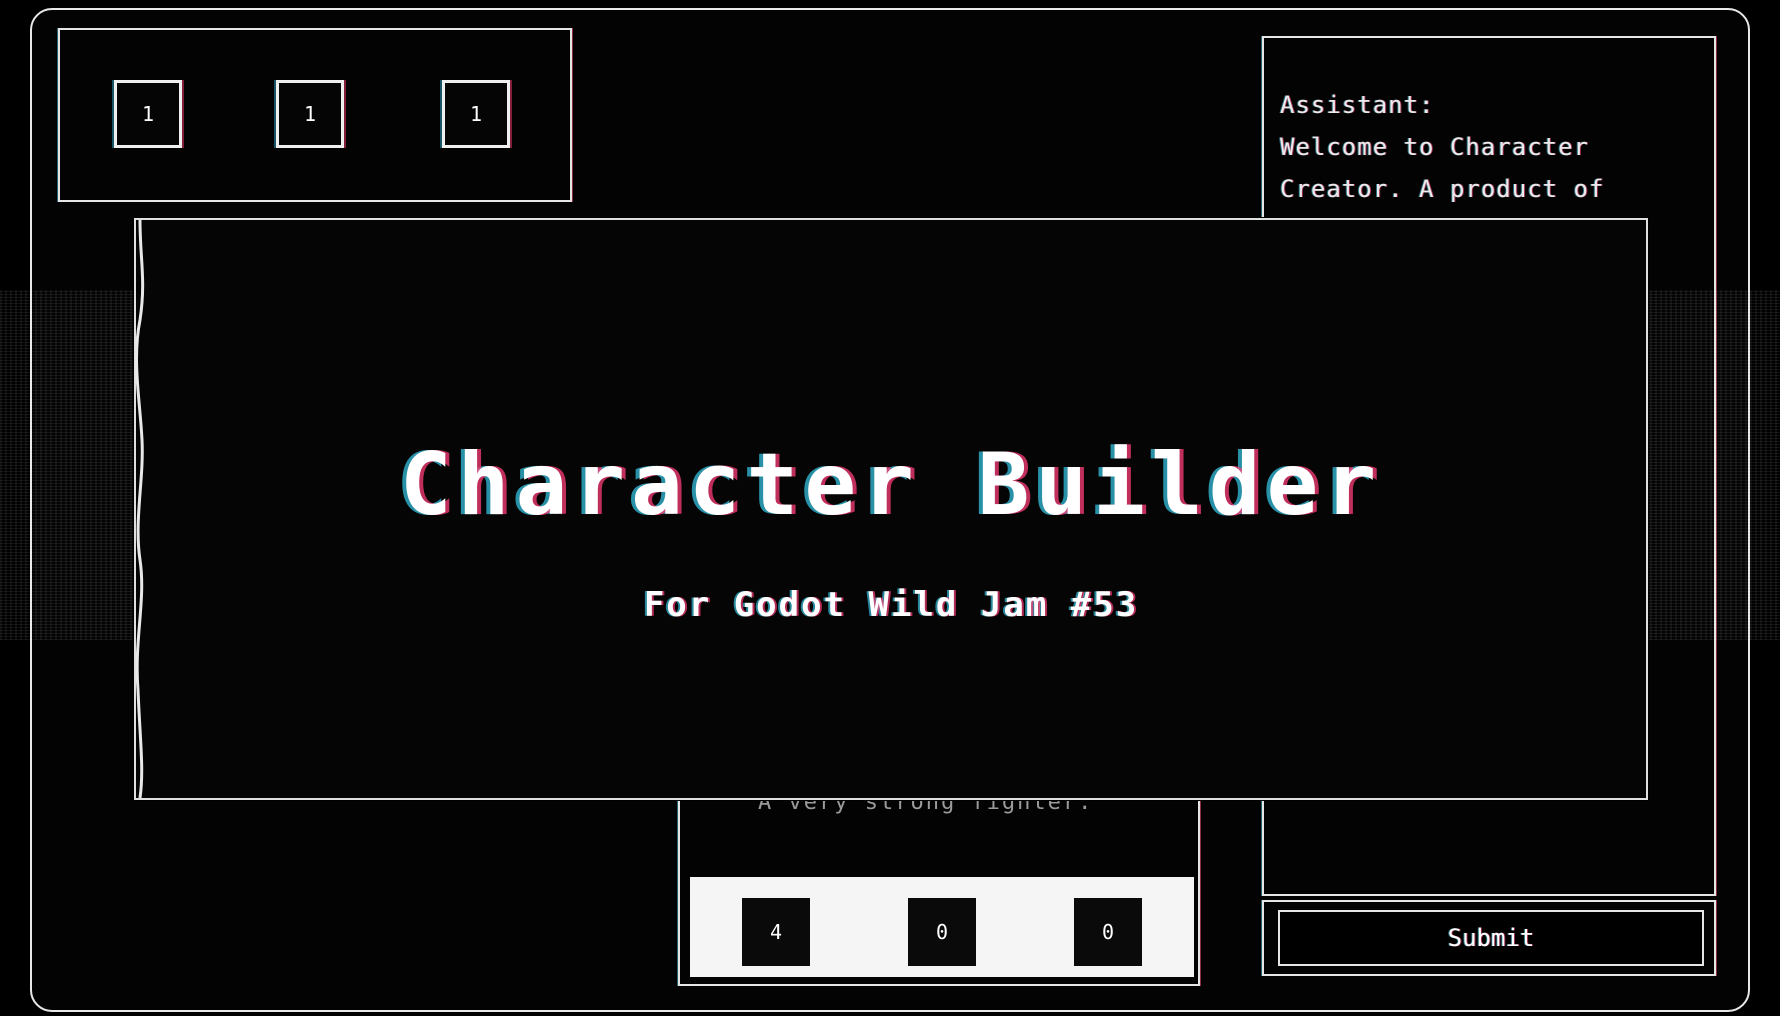 The height and width of the screenshot is (1016, 1780). Describe the element at coordinates (1357, 105) in the screenshot. I see `assistant-label: Assistant:` at that location.